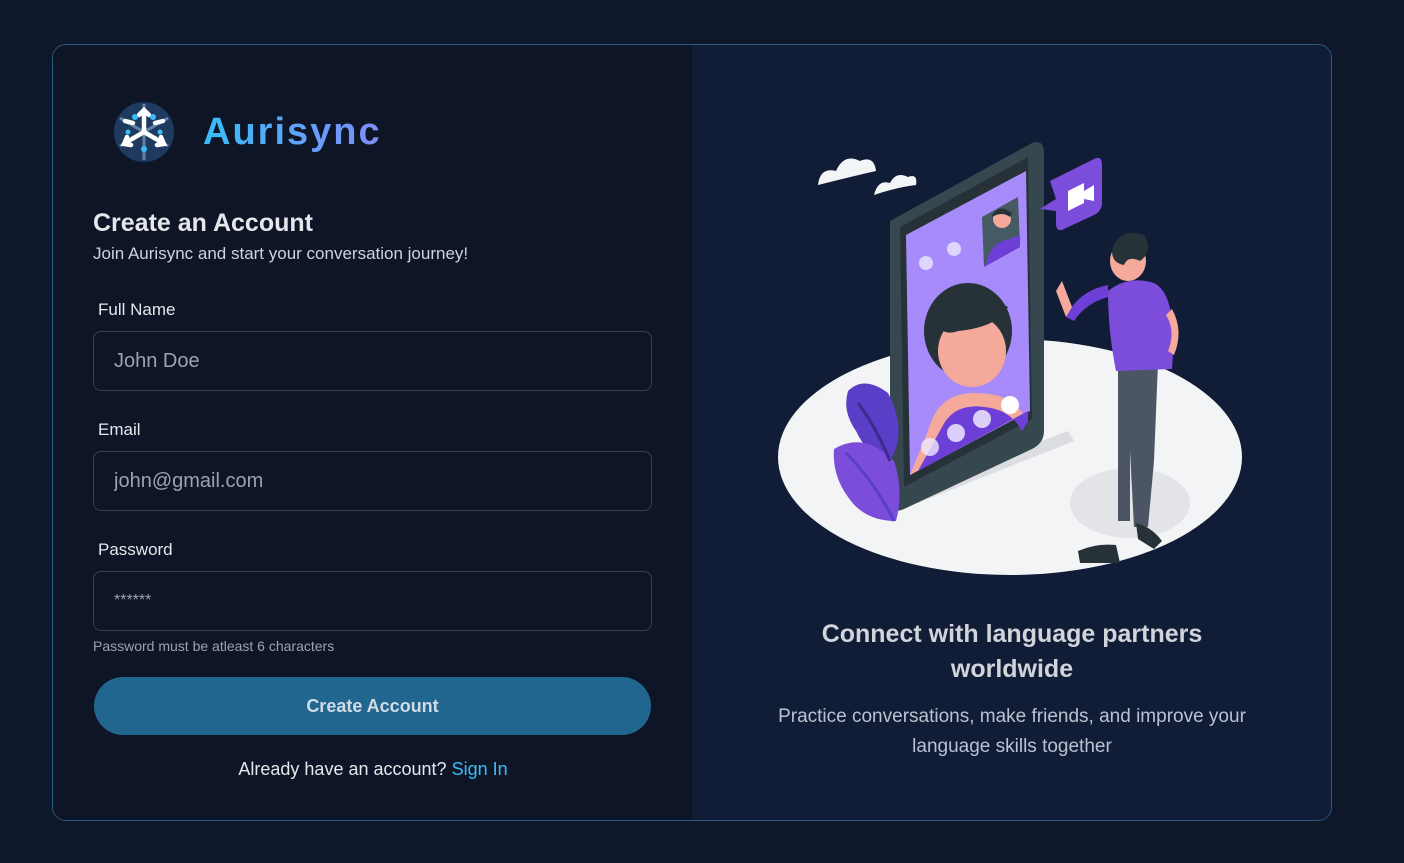 The height and width of the screenshot is (863, 1404). Describe the element at coordinates (372, 706) in the screenshot. I see `create-account-button: Create Account` at that location.